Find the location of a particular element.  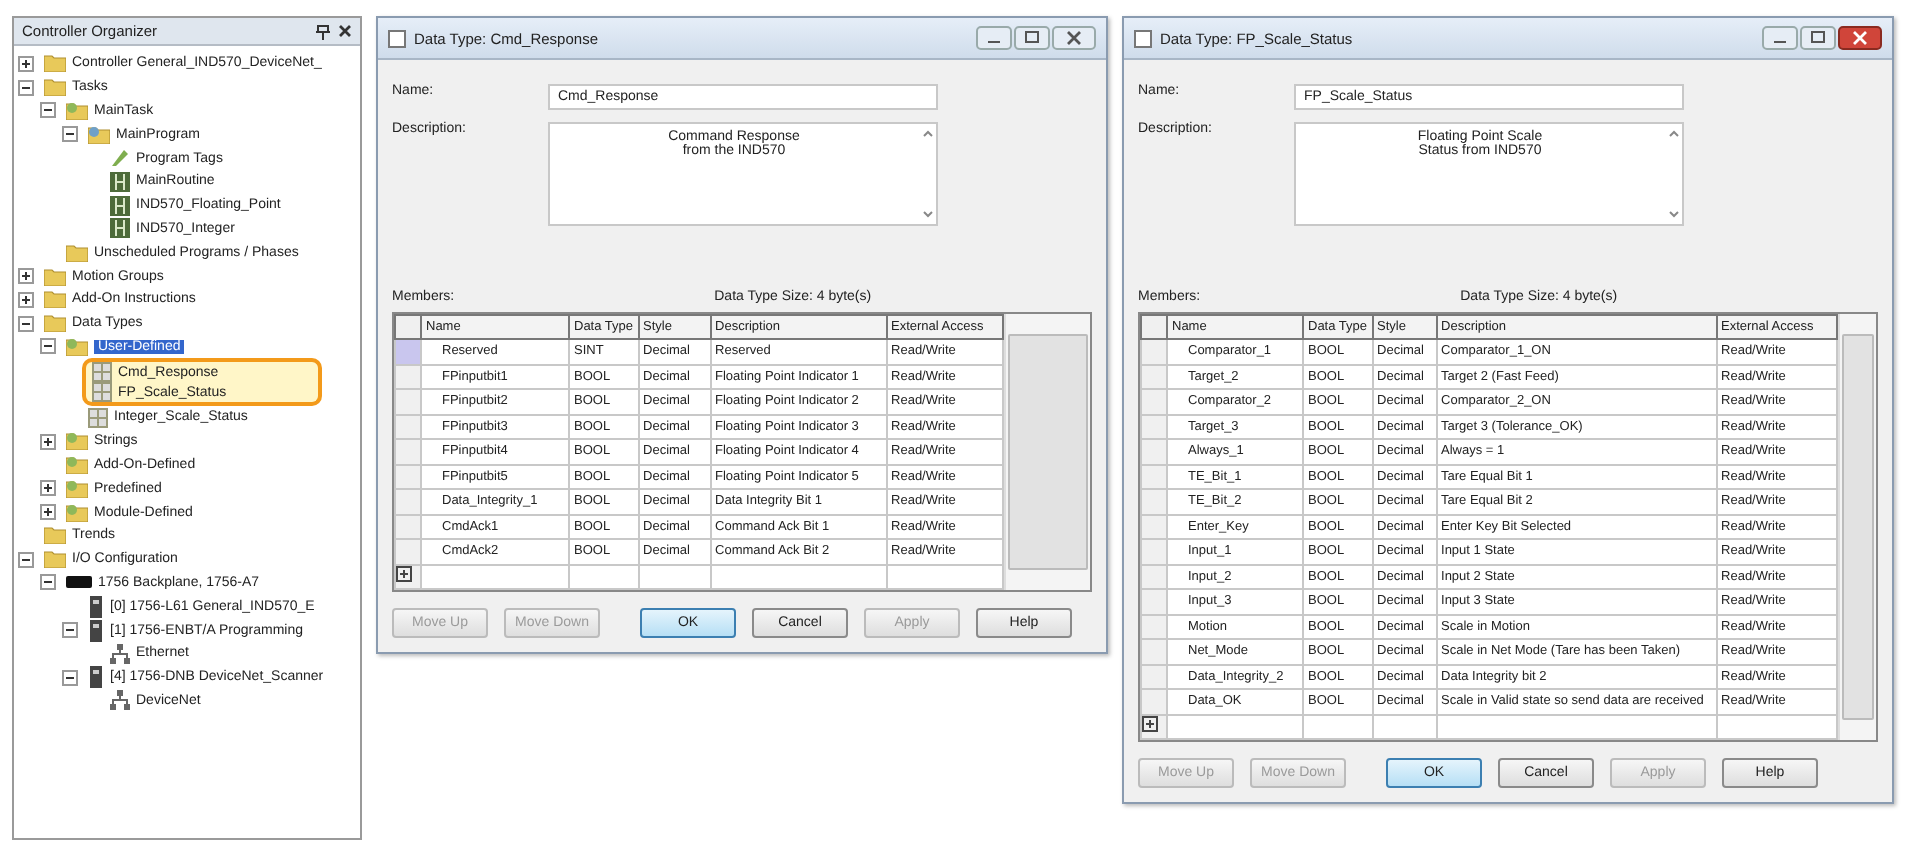

tag-icon is located at coordinates (120, 158).